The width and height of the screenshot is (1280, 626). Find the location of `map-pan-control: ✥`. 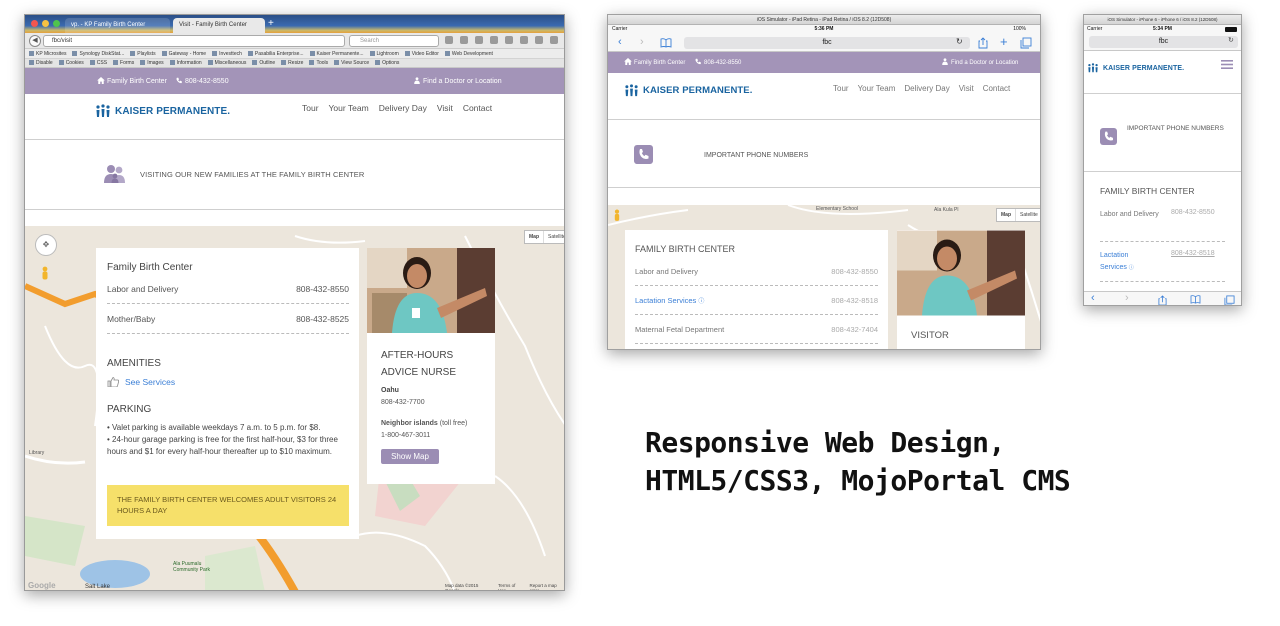

map-pan-control: ✥ is located at coordinates (46, 245).